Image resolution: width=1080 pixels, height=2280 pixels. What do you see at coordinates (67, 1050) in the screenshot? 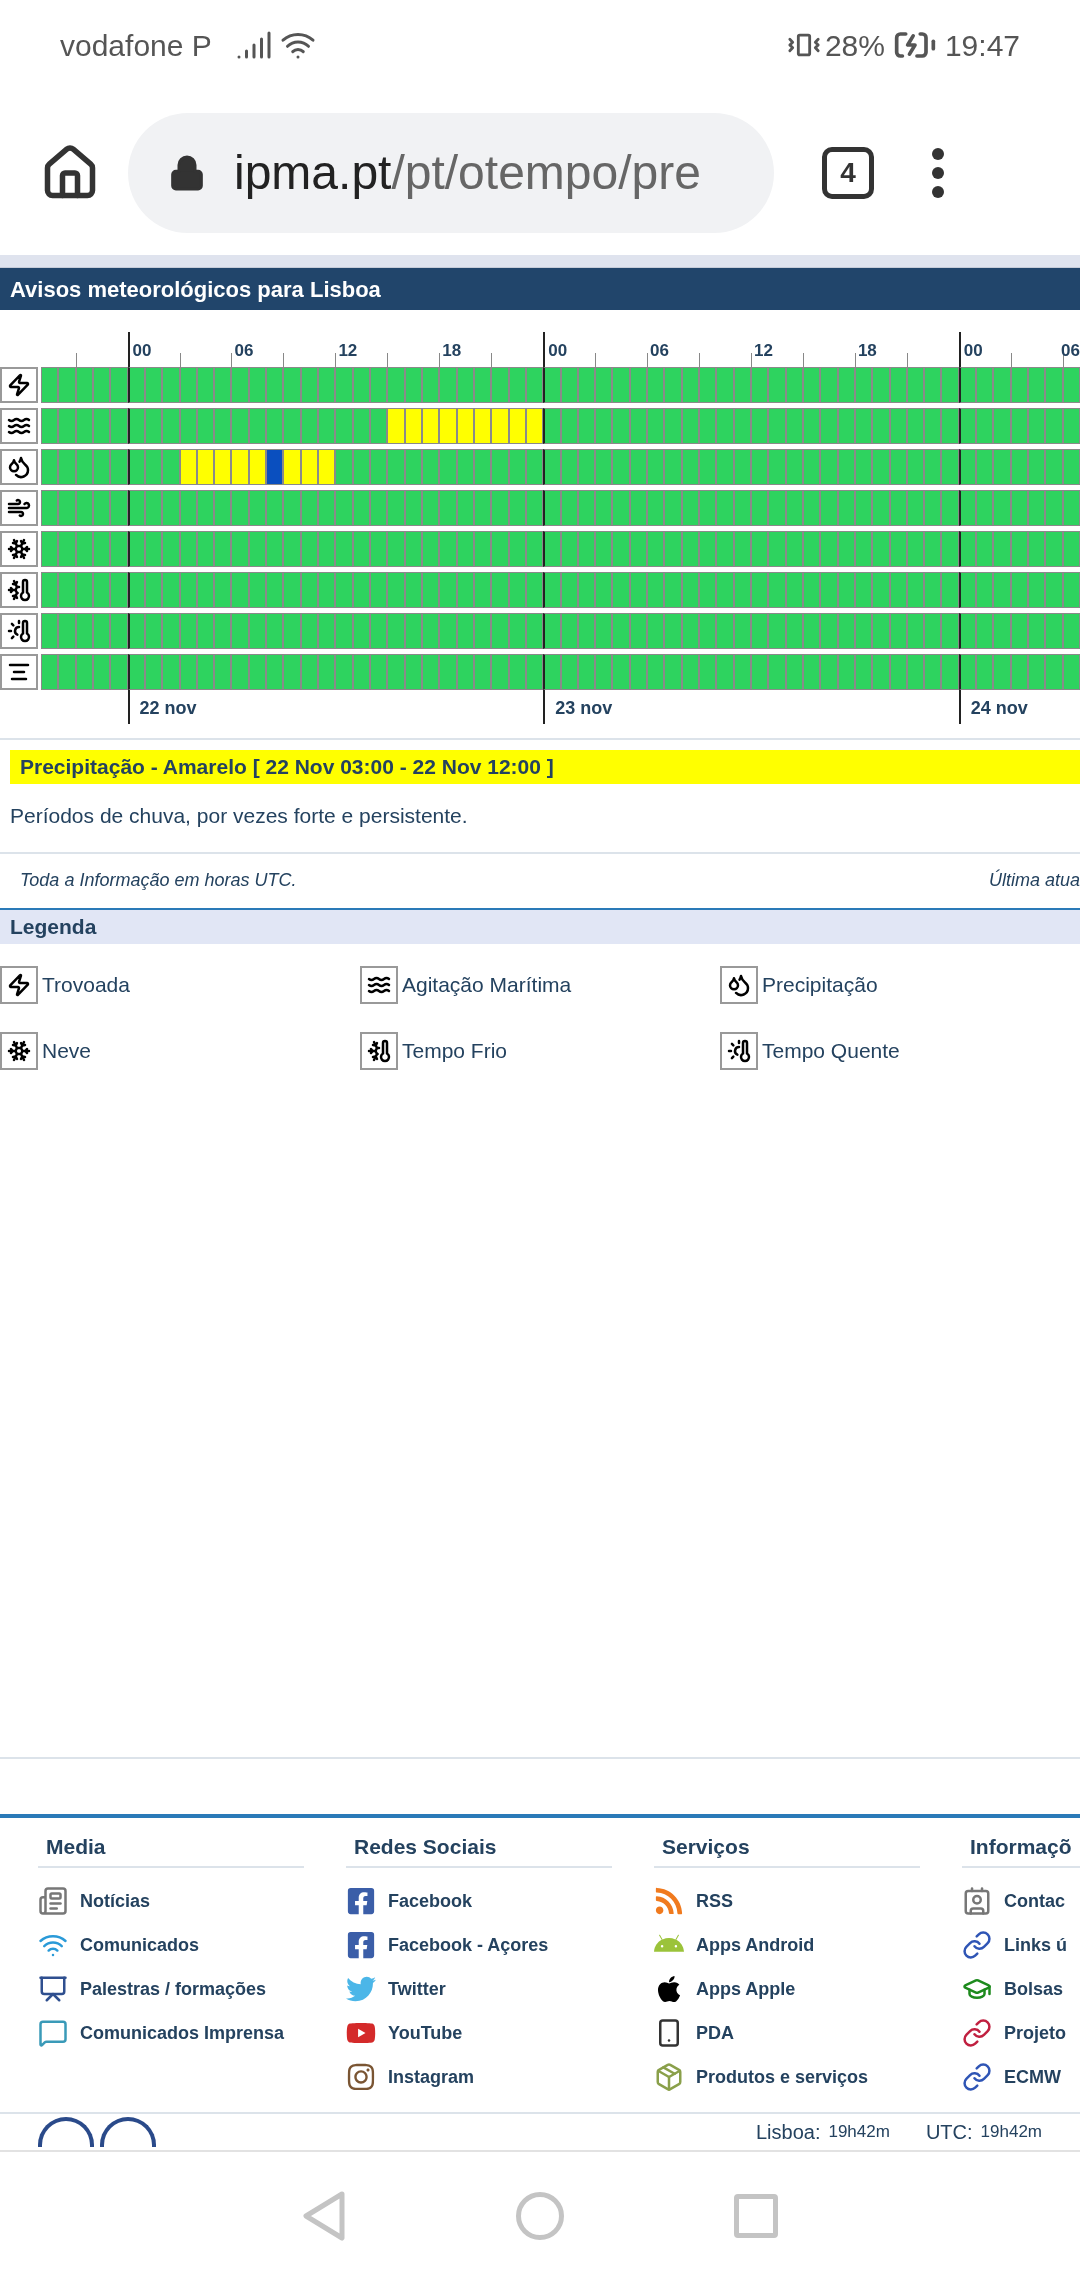
I see `legend-label: Neve` at bounding box center [67, 1050].